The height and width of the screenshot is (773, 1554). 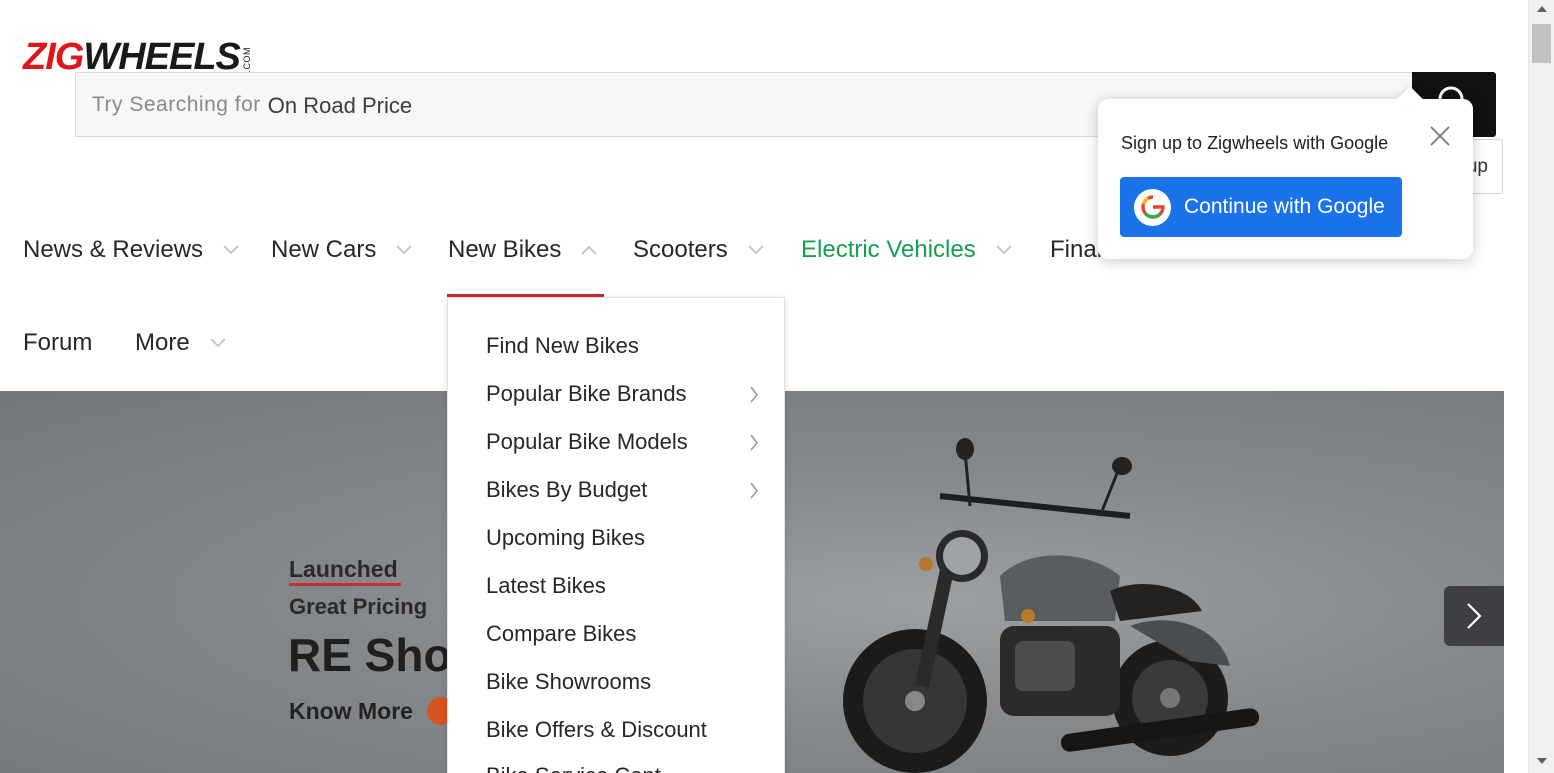 I want to click on menu-item-find-new-bikes: Find New Bikes, so click(x=623, y=346).